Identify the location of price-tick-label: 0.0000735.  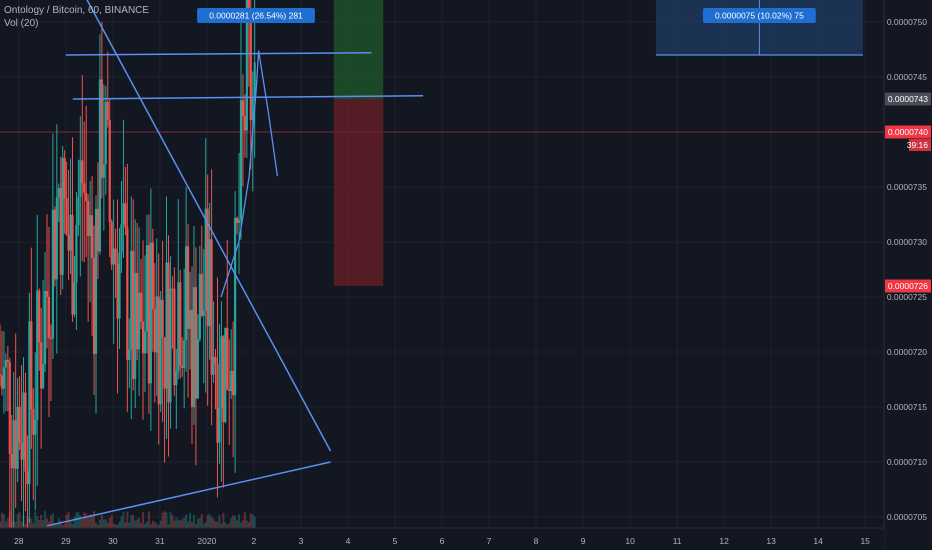
(907, 187).